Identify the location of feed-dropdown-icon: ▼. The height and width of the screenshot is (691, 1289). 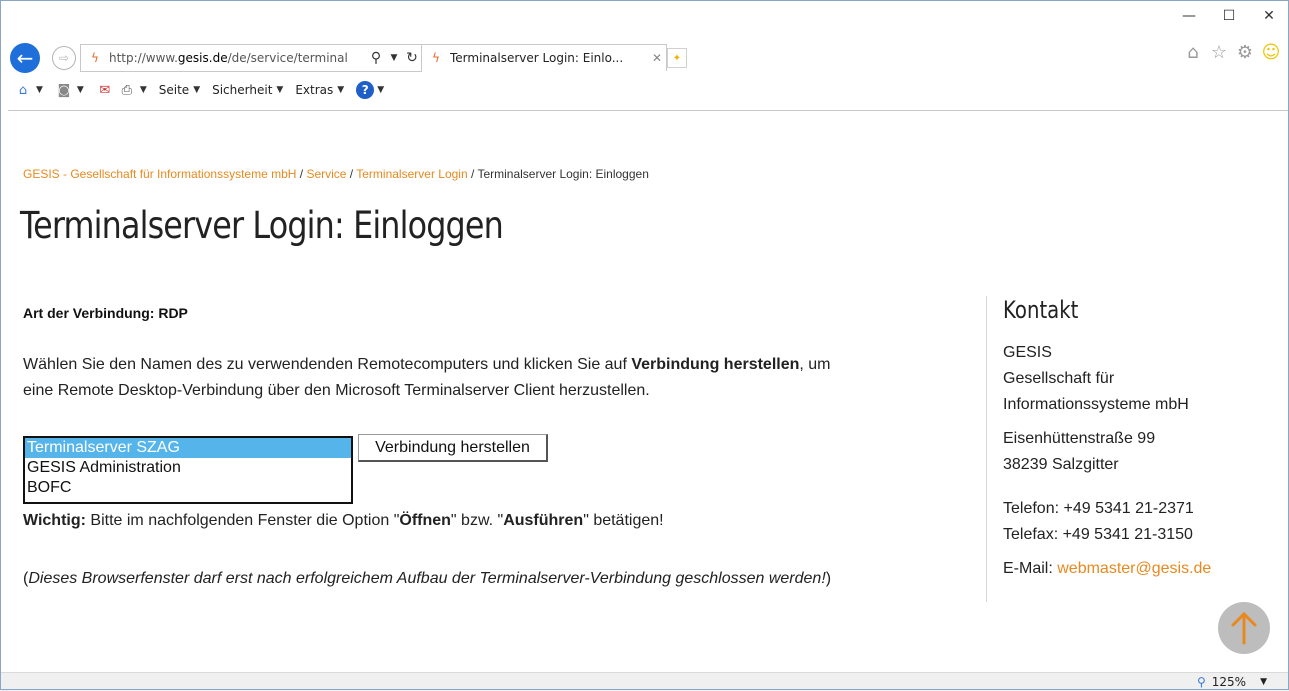
(80, 90).